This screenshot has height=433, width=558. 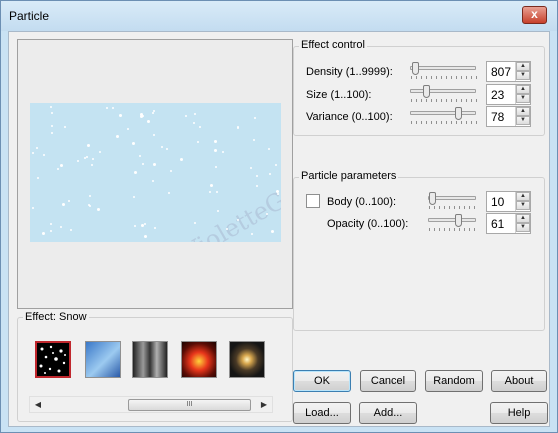 What do you see at coordinates (523, 75) in the screenshot?
I see `density-down-icon: ▼` at bounding box center [523, 75].